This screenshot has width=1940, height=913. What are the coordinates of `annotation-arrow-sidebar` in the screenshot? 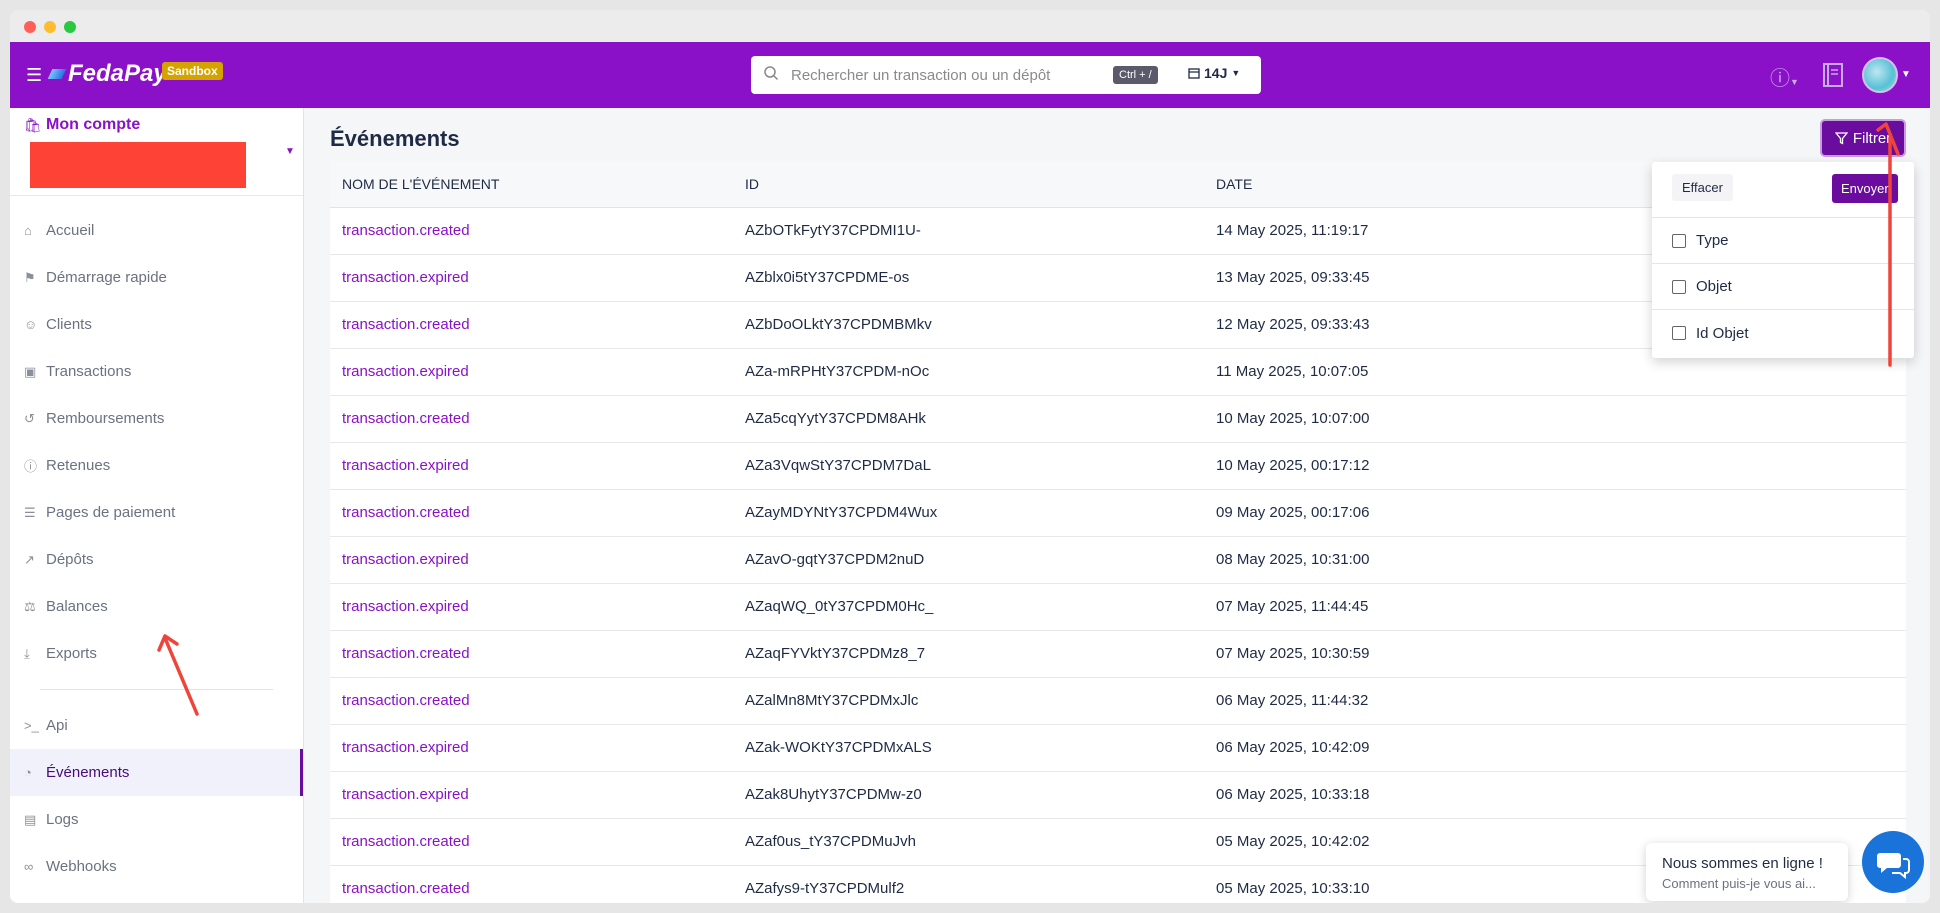 It's located at (178, 675).